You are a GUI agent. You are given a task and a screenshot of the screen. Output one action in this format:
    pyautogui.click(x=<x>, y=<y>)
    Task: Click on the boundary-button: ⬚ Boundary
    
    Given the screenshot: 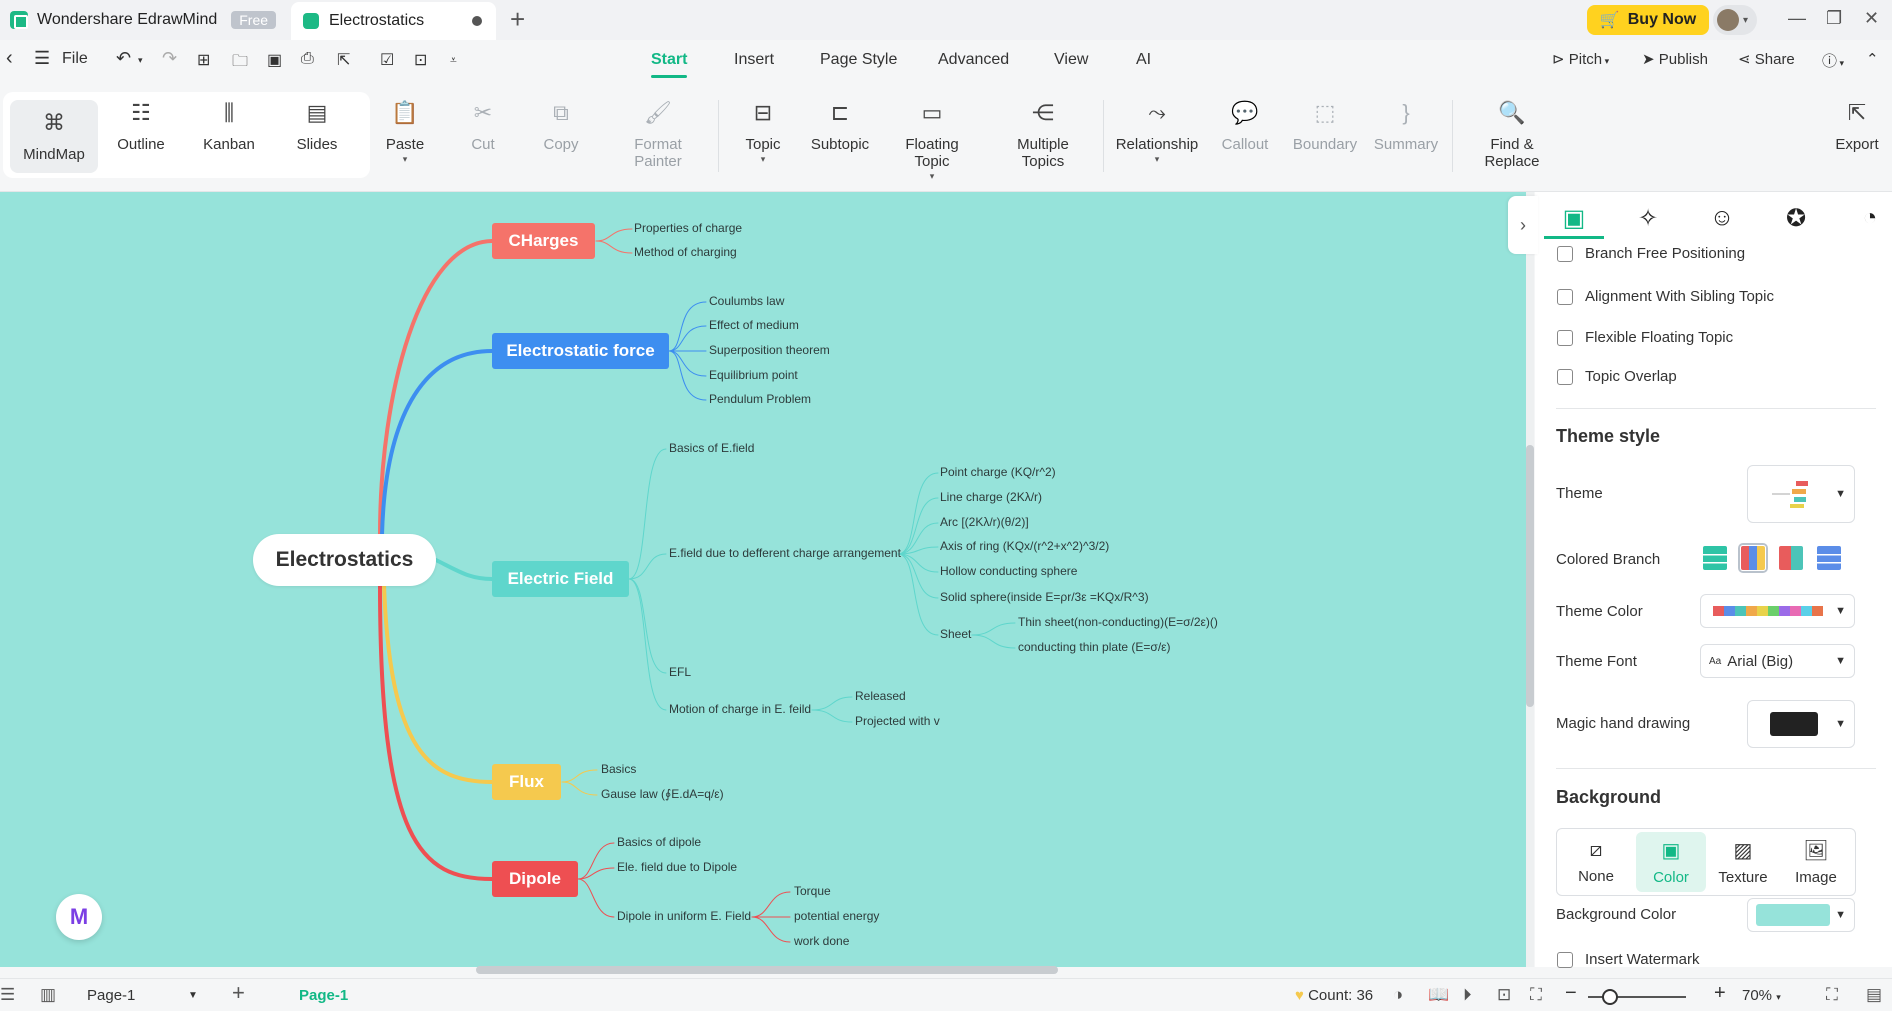 What is the action you would take?
    pyautogui.click(x=1325, y=125)
    